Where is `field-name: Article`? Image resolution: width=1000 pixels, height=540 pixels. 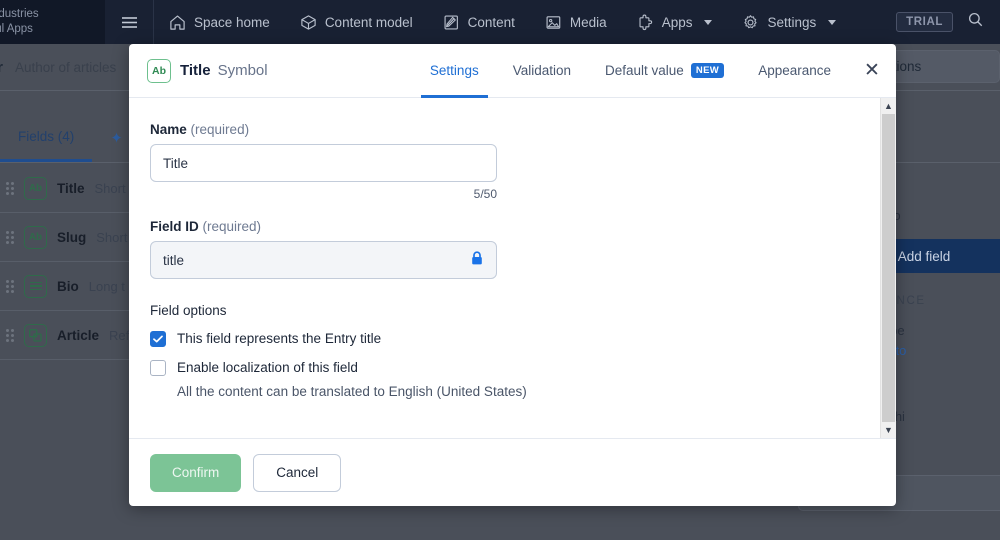
field-name: Article is located at coordinates (78, 335).